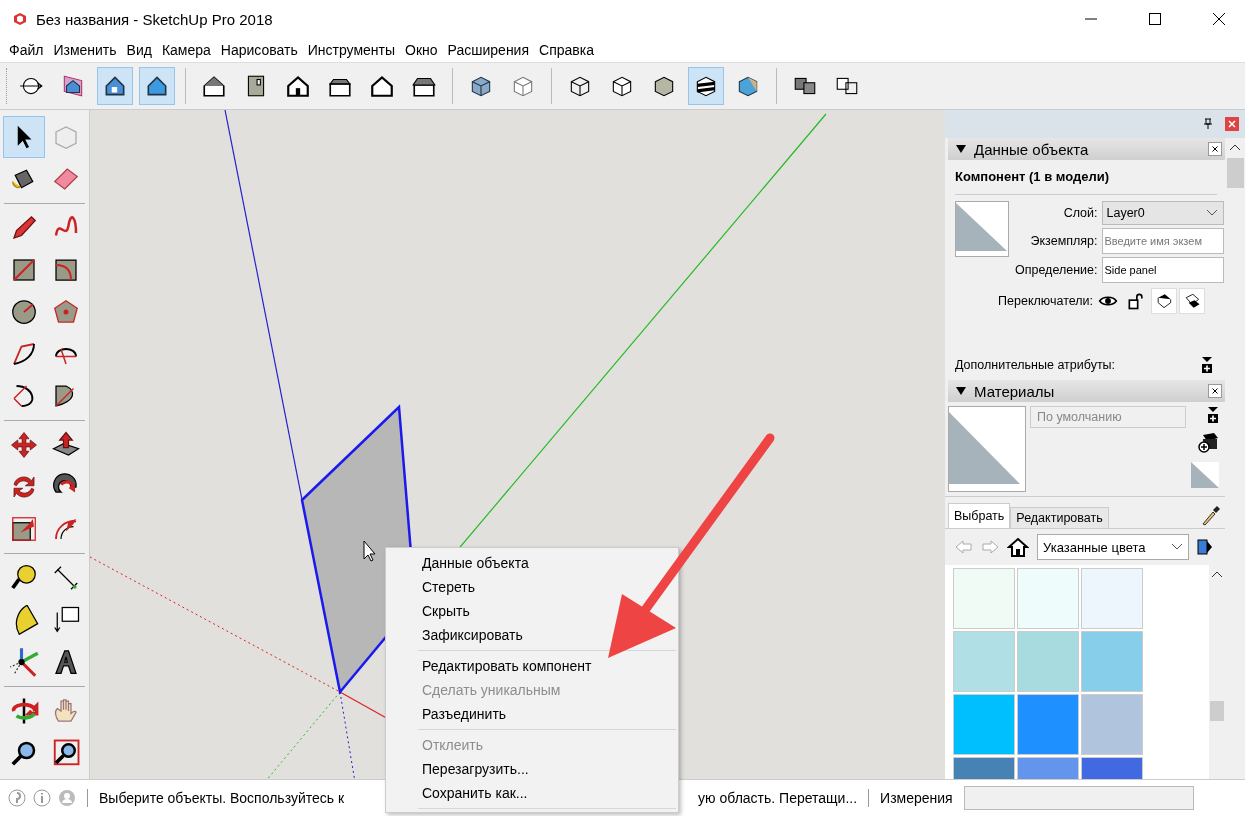  Describe the element at coordinates (1018, 547) in the screenshot. I see `home-icon` at that location.